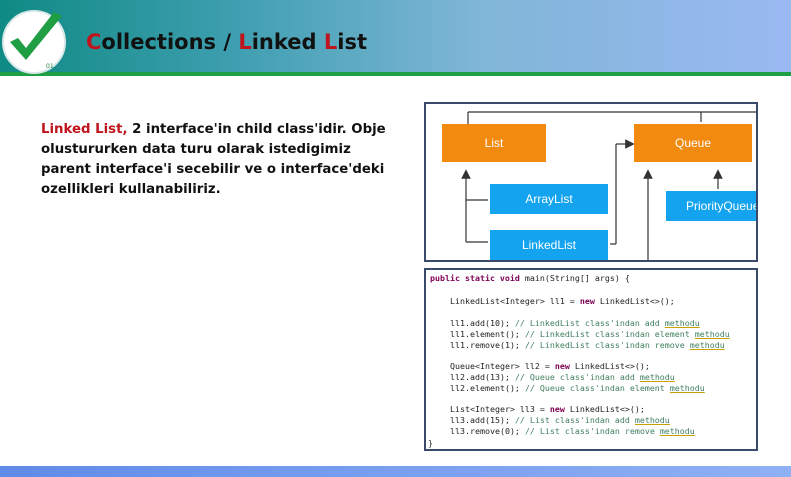 Image resolution: width=791 pixels, height=477 pixels. I want to click on code-line: }, so click(430, 443).